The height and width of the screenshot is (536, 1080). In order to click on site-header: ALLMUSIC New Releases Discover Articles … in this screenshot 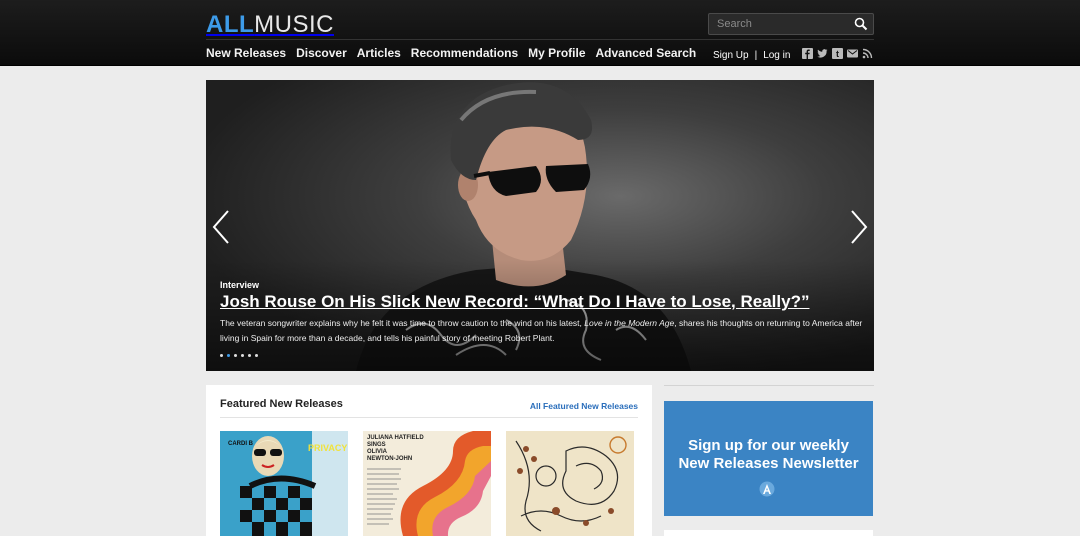, I will do `click(540, 33)`.